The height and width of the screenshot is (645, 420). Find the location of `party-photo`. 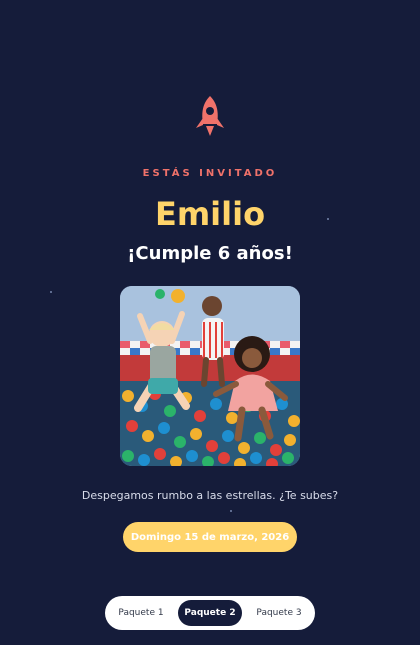

party-photo is located at coordinates (210, 376).